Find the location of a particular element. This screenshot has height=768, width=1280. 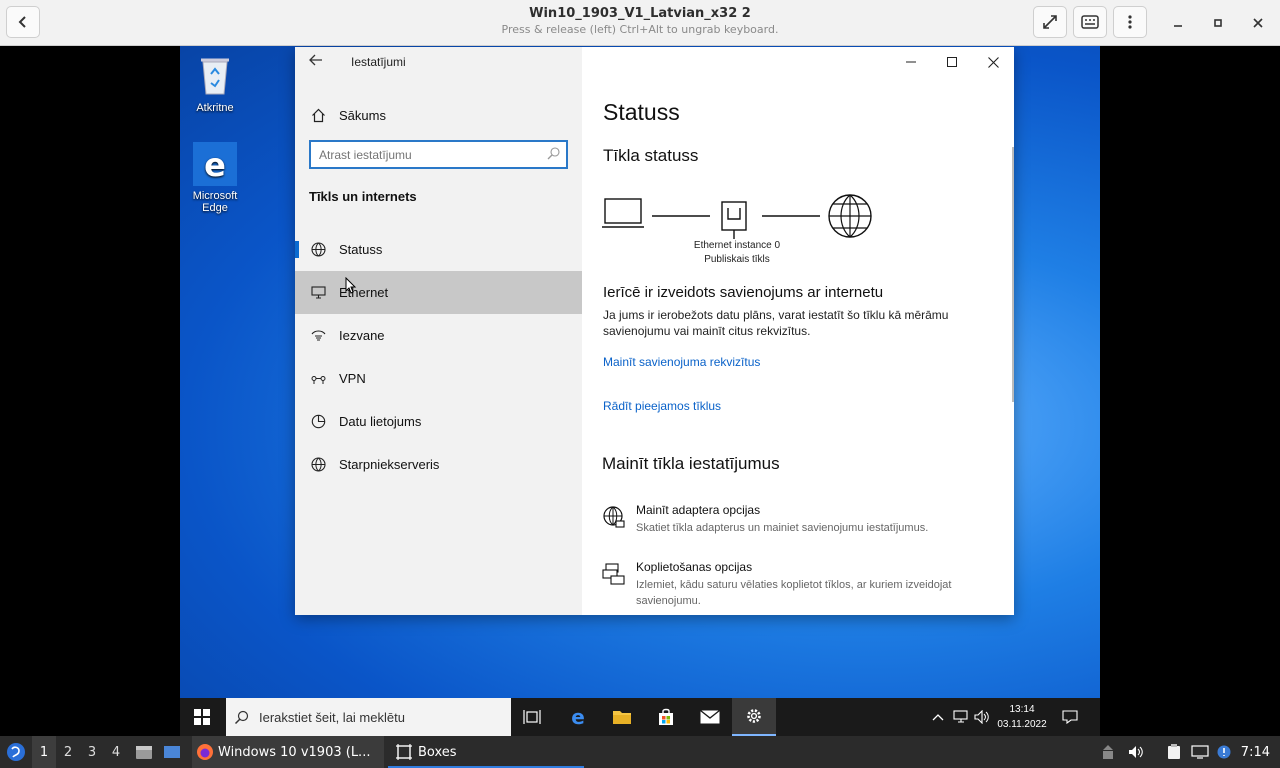

nav-home: Sākums is located at coordinates (438, 115).